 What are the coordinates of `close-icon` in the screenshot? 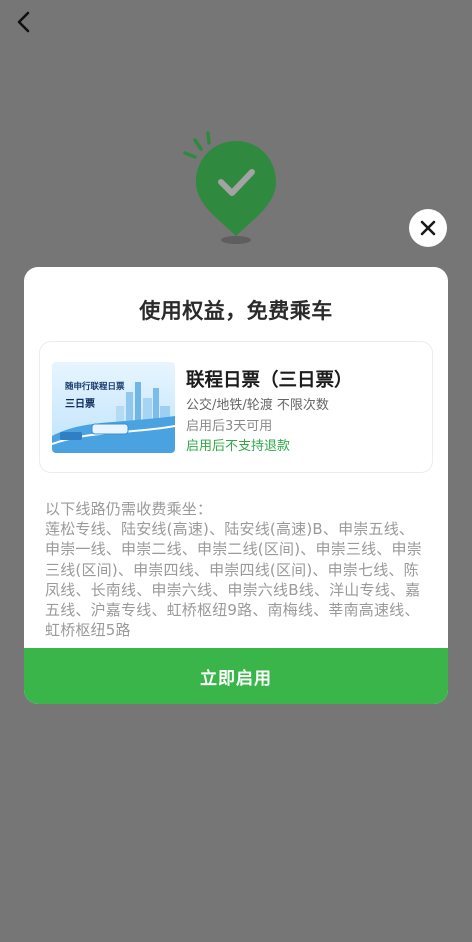 It's located at (428, 228).